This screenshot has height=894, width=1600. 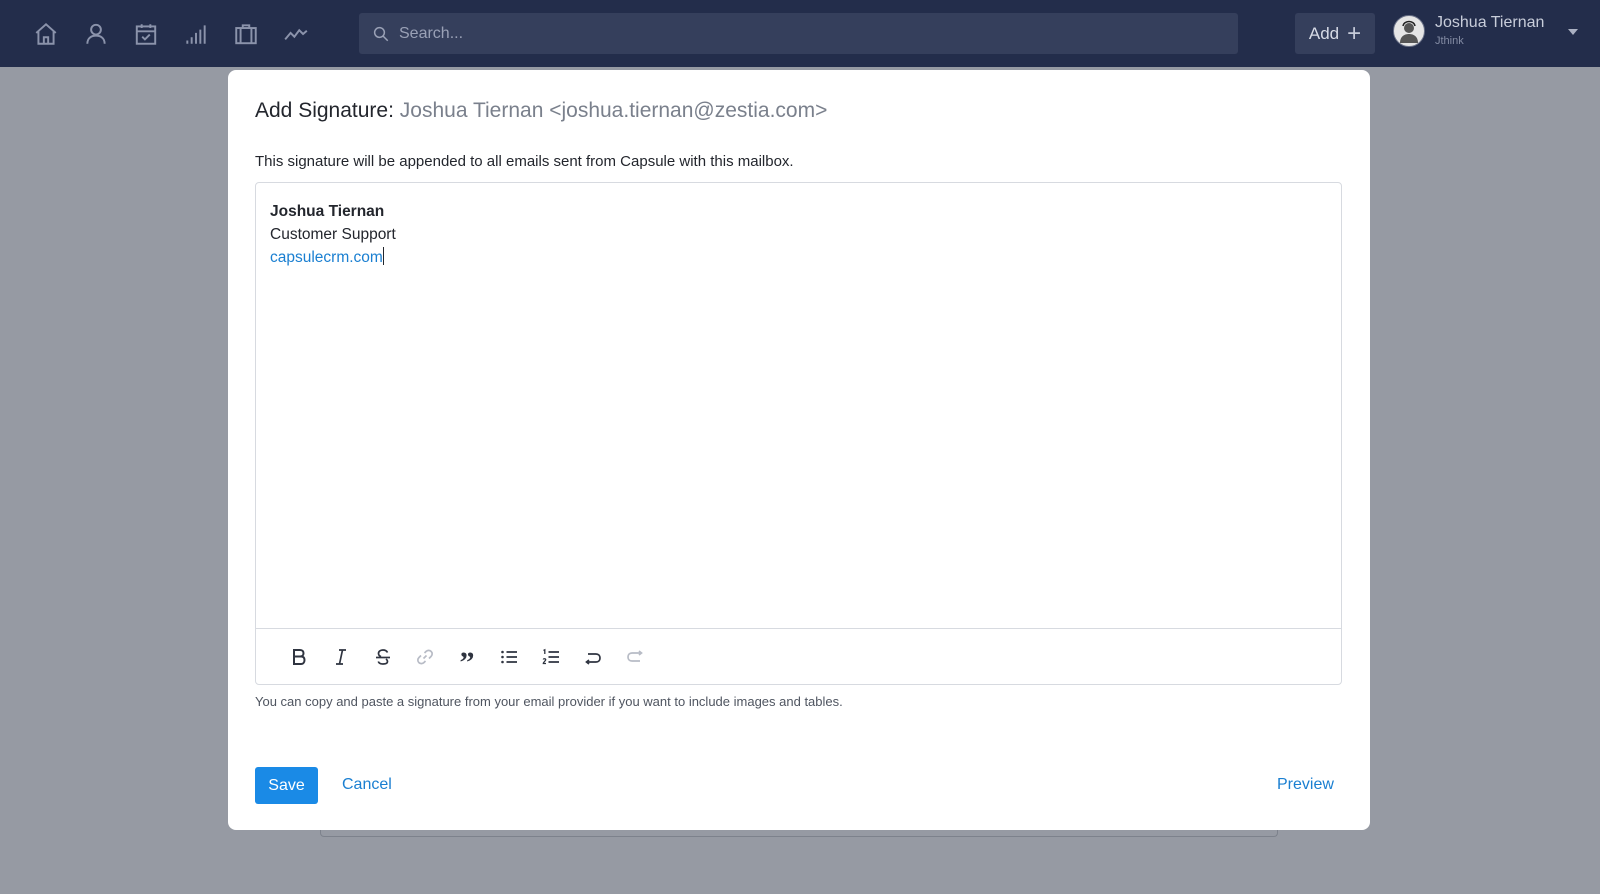 I want to click on redo-icon, so click(x=635, y=657).